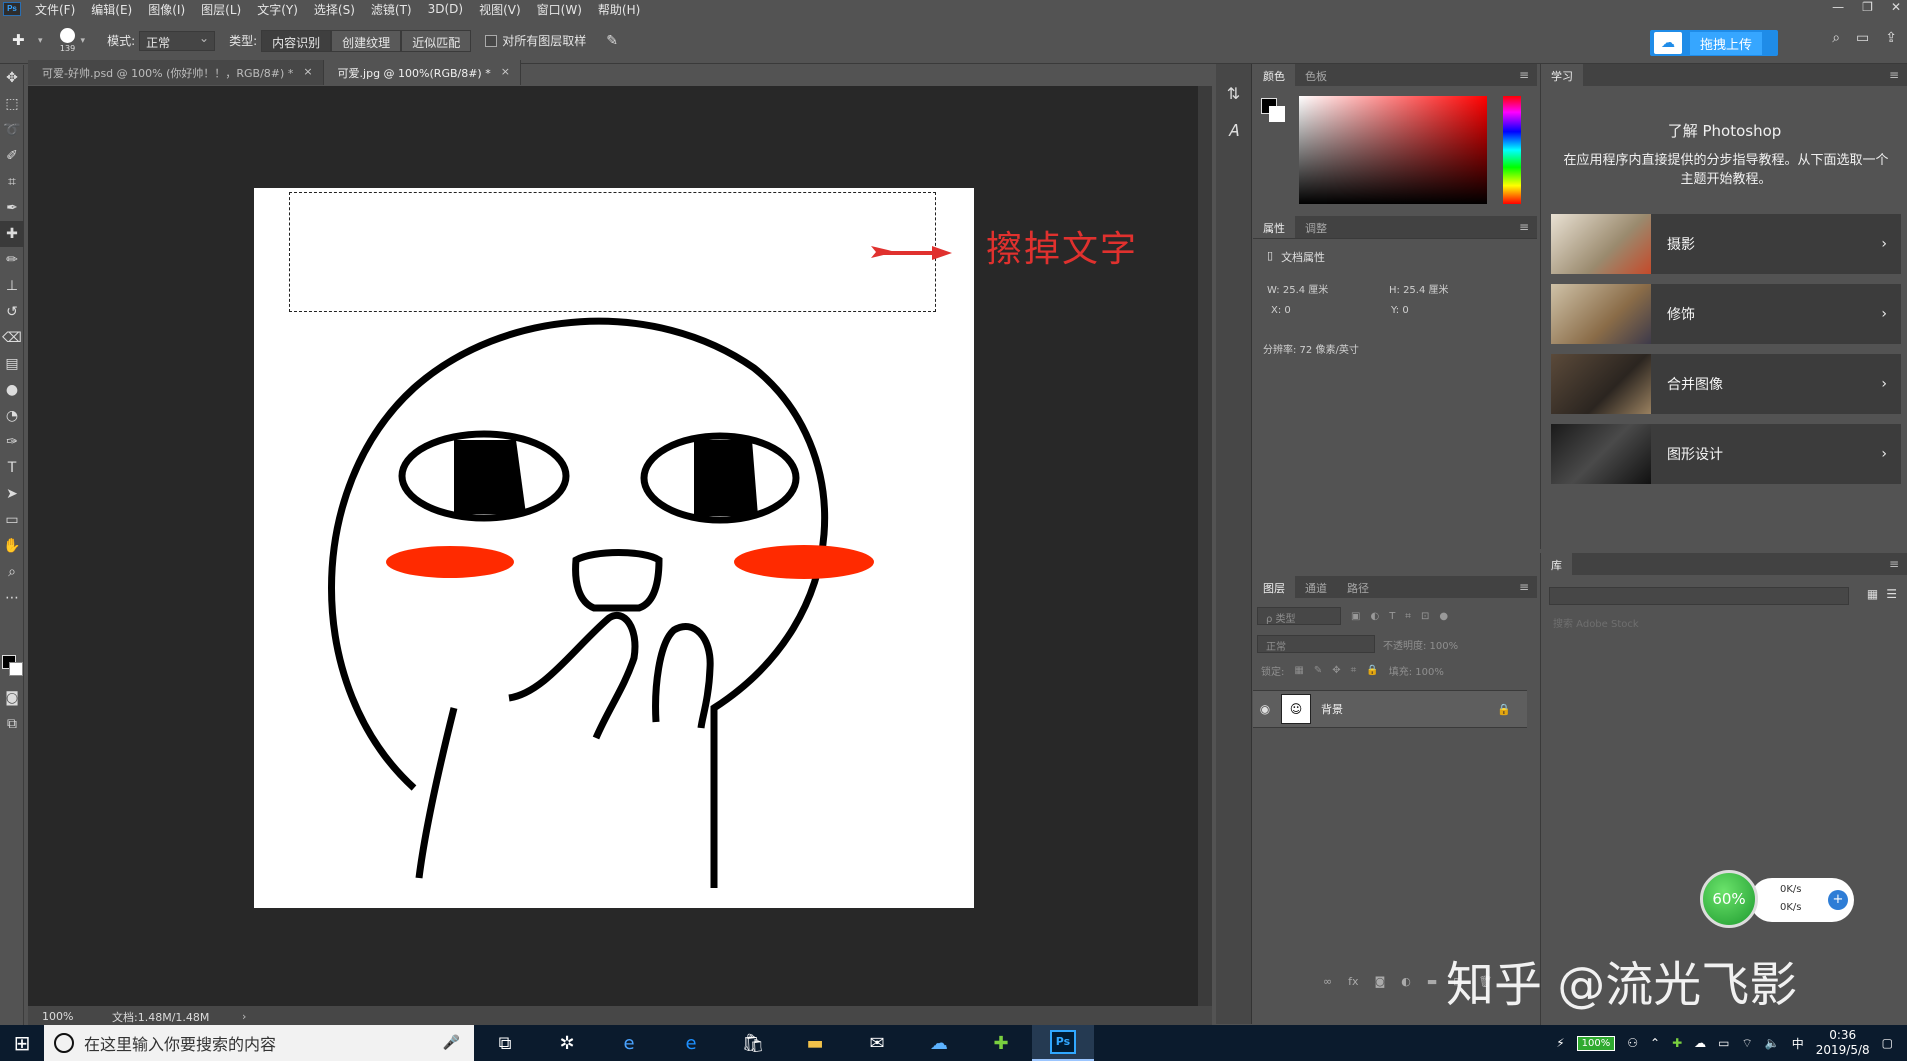 The height and width of the screenshot is (1061, 1907). Describe the element at coordinates (612, 41) in the screenshot. I see `pressure-icon: ✎` at that location.